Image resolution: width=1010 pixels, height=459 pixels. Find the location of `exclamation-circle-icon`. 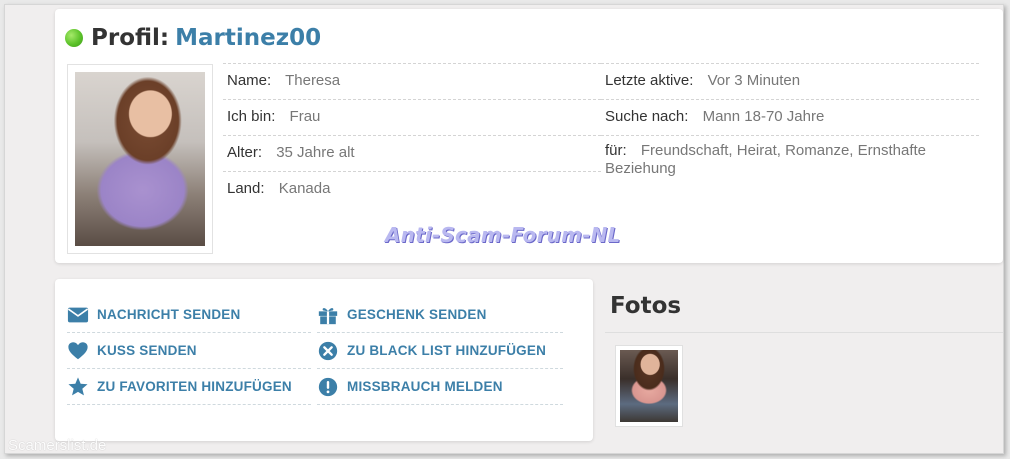

exclamation-circle-icon is located at coordinates (328, 386).